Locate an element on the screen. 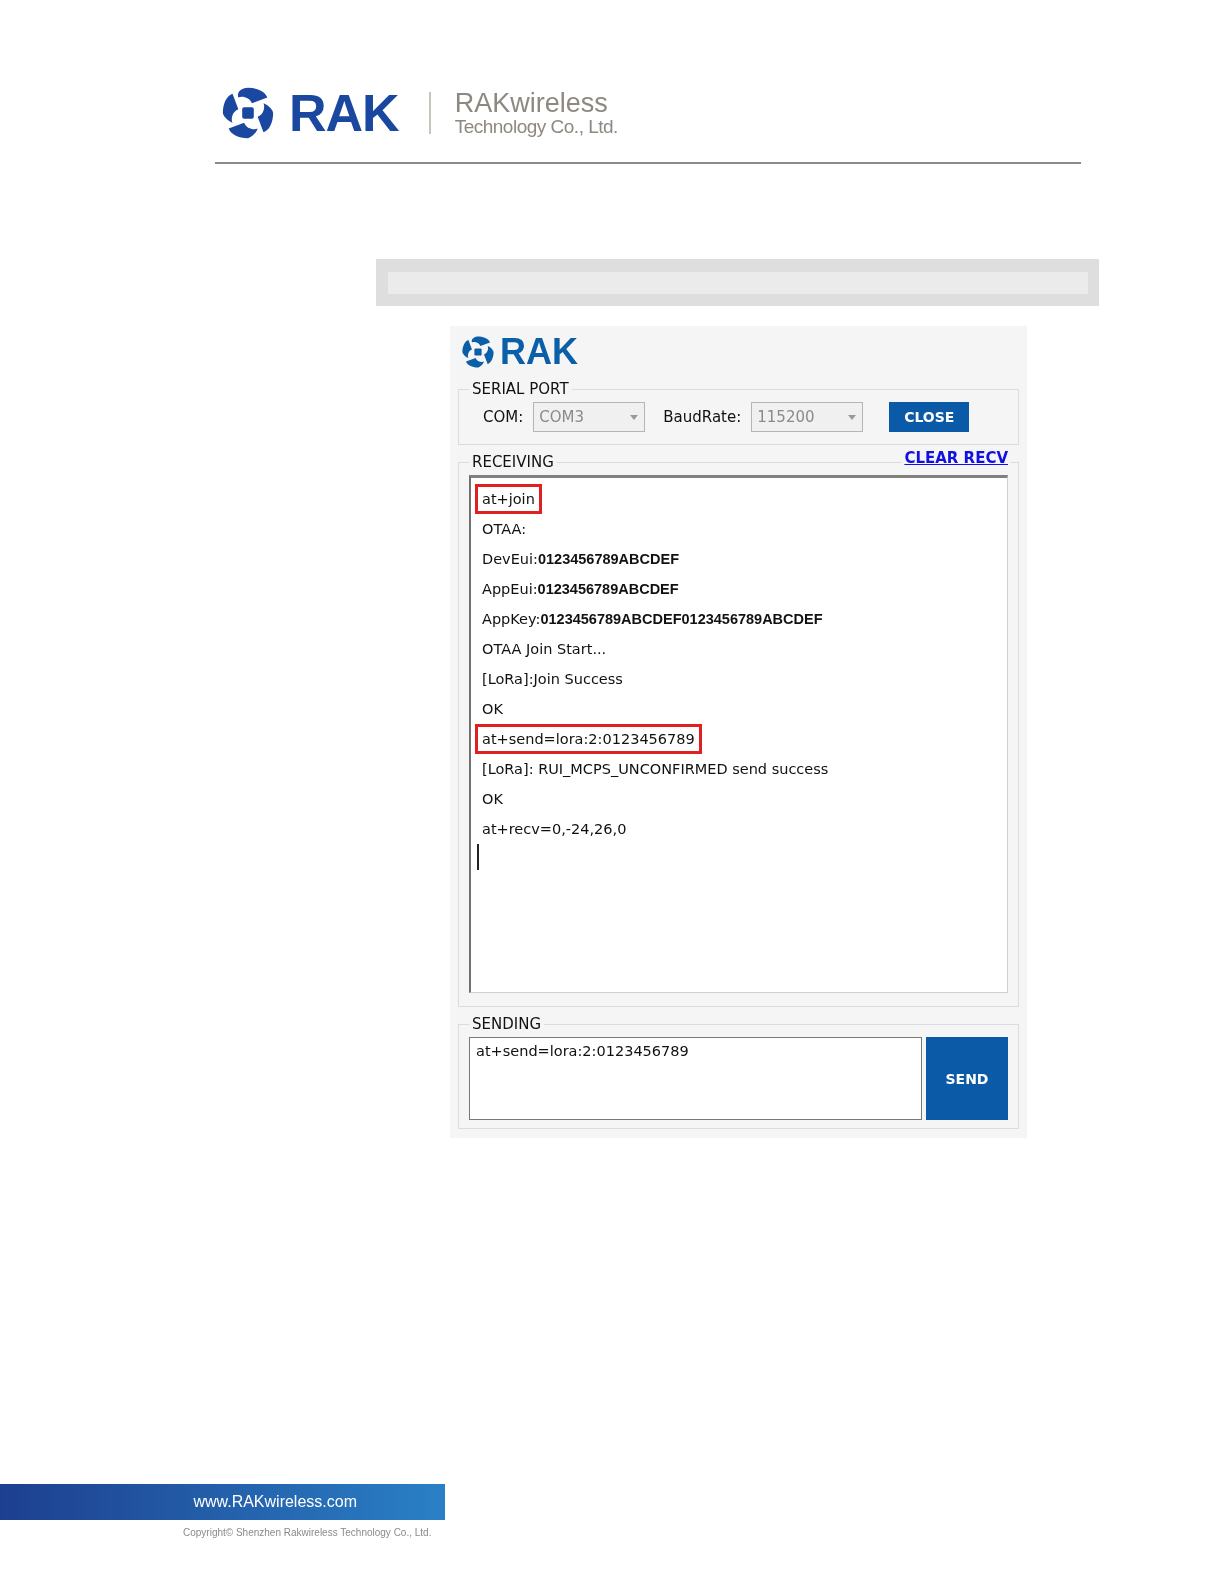 This screenshot has height=1585, width=1225. company-name: RAKwireless is located at coordinates (531, 103).